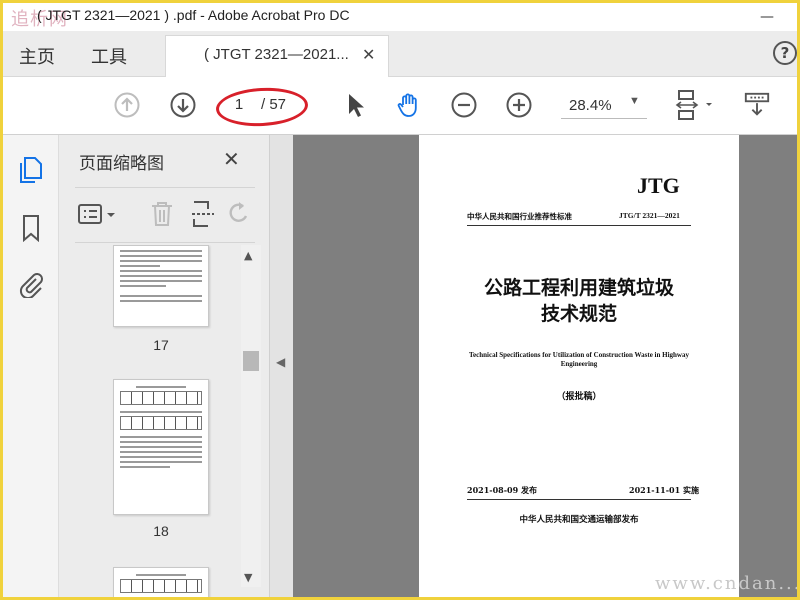 Image resolution: width=800 pixels, height=600 pixels. I want to click on page-thumbnails-button, so click(31, 170).